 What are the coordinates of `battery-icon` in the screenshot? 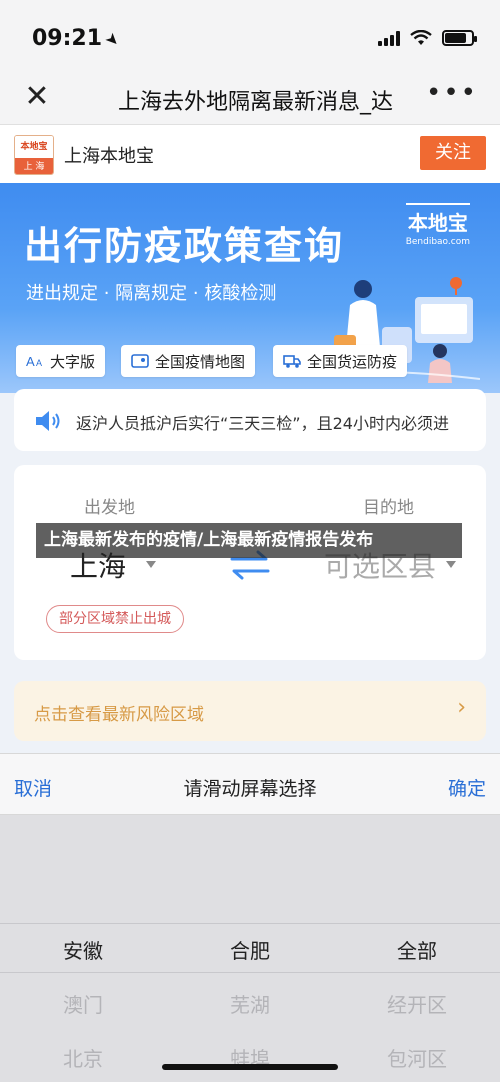 It's located at (459, 38).